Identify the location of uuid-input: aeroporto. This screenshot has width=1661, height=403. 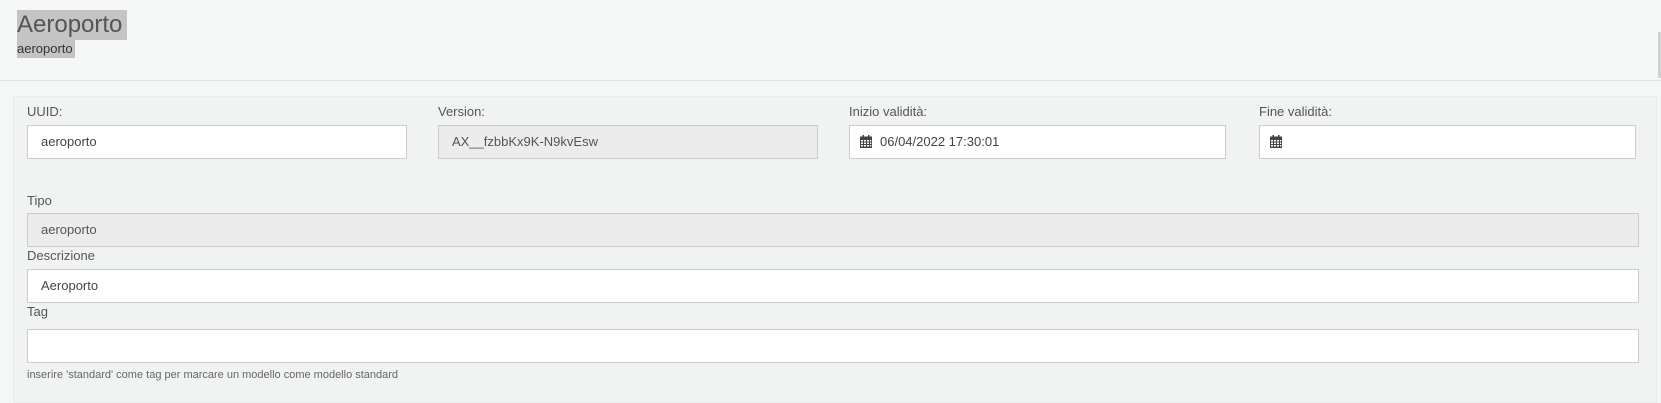
(217, 142).